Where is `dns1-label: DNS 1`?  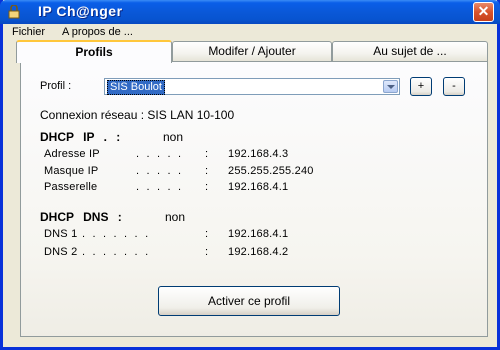
dns1-label: DNS 1 is located at coordinates (61, 234).